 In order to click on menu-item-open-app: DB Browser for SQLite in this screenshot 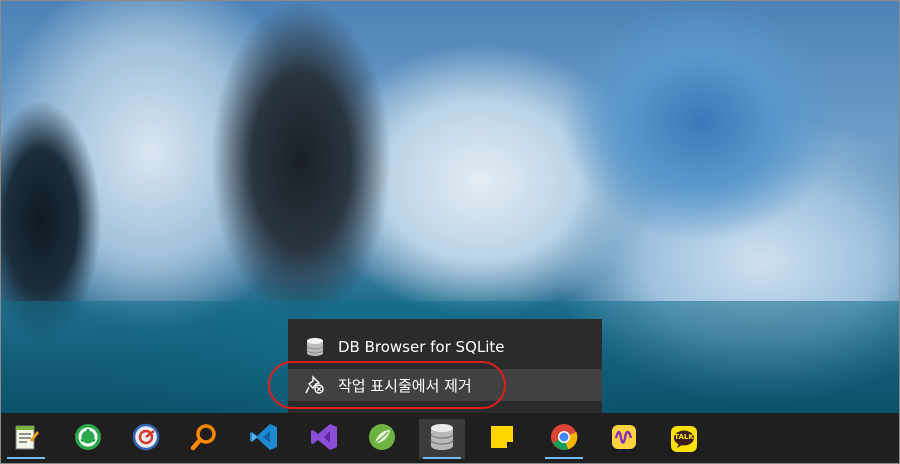, I will do `click(445, 347)`.